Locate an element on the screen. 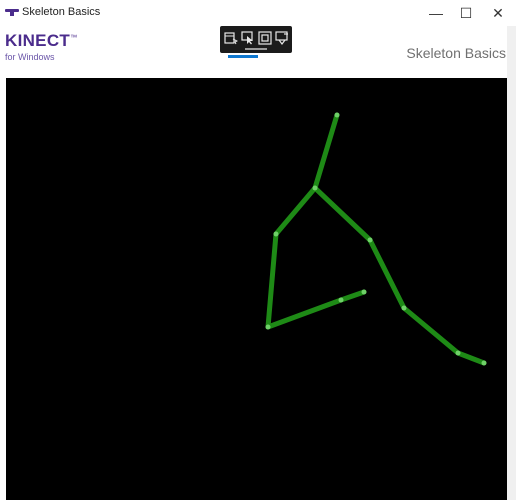 The height and width of the screenshot is (500, 516). kinect-logo: KINECT™ is located at coordinates (41, 40).